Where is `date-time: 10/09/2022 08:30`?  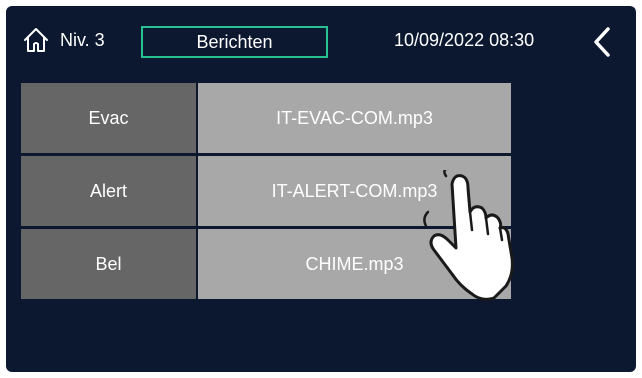 date-time: 10/09/2022 08:30 is located at coordinates (464, 40).